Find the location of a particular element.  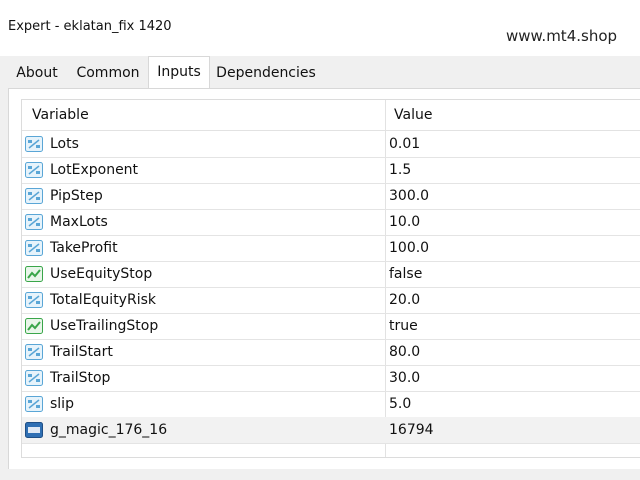

variable-value: 1.5 is located at coordinates (400, 170).